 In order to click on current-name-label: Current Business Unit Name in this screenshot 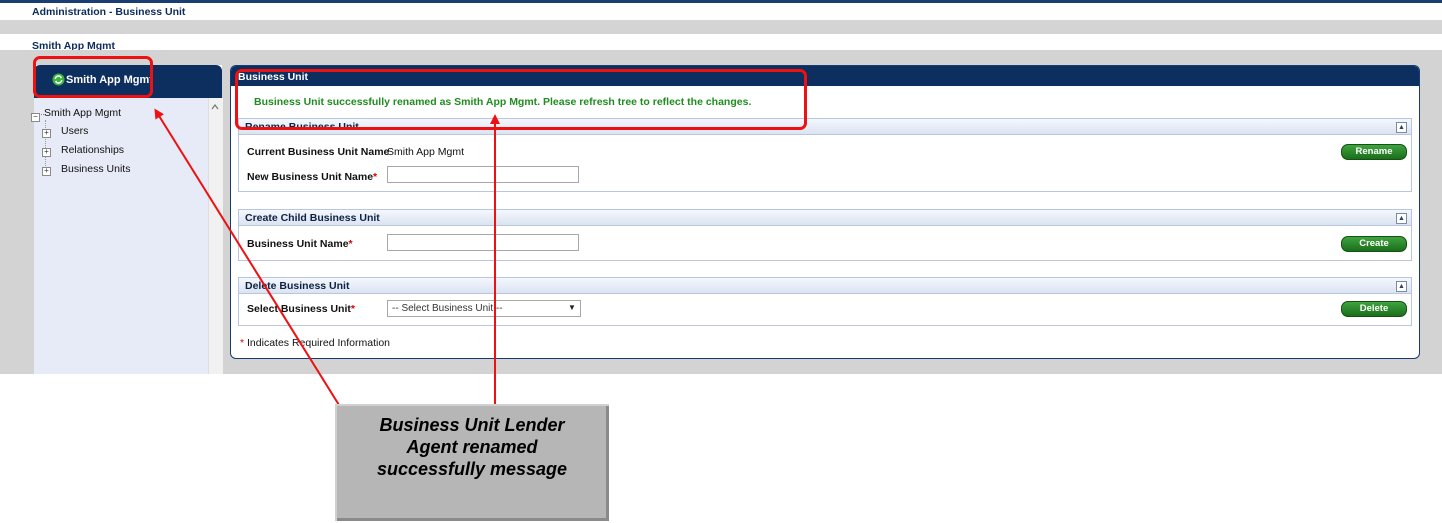, I will do `click(318, 152)`.